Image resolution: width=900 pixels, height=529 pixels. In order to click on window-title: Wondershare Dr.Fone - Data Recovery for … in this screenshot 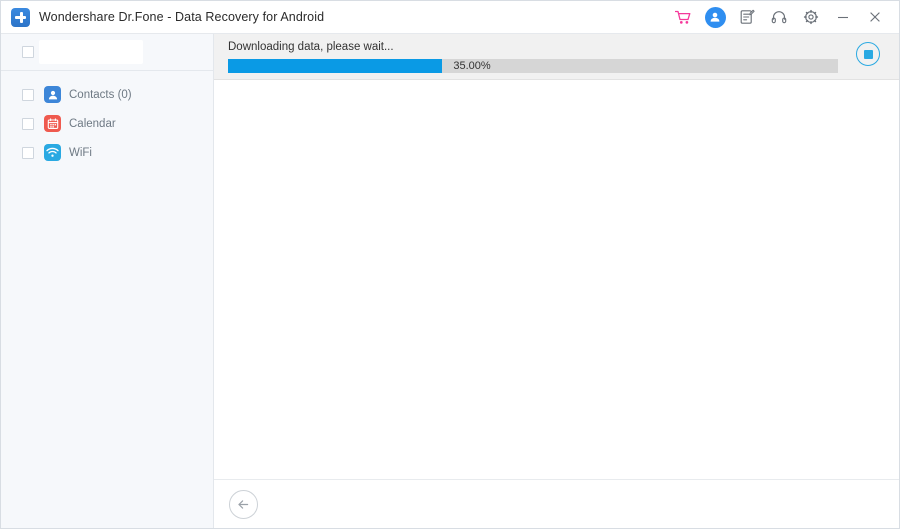, I will do `click(182, 17)`.